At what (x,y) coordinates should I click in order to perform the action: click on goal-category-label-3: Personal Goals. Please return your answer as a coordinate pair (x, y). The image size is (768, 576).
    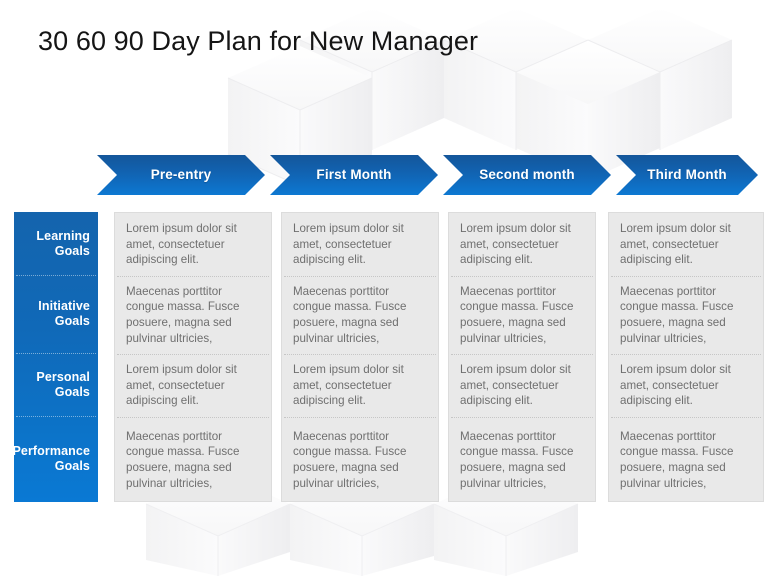
    Looking at the image, I should click on (56, 384).